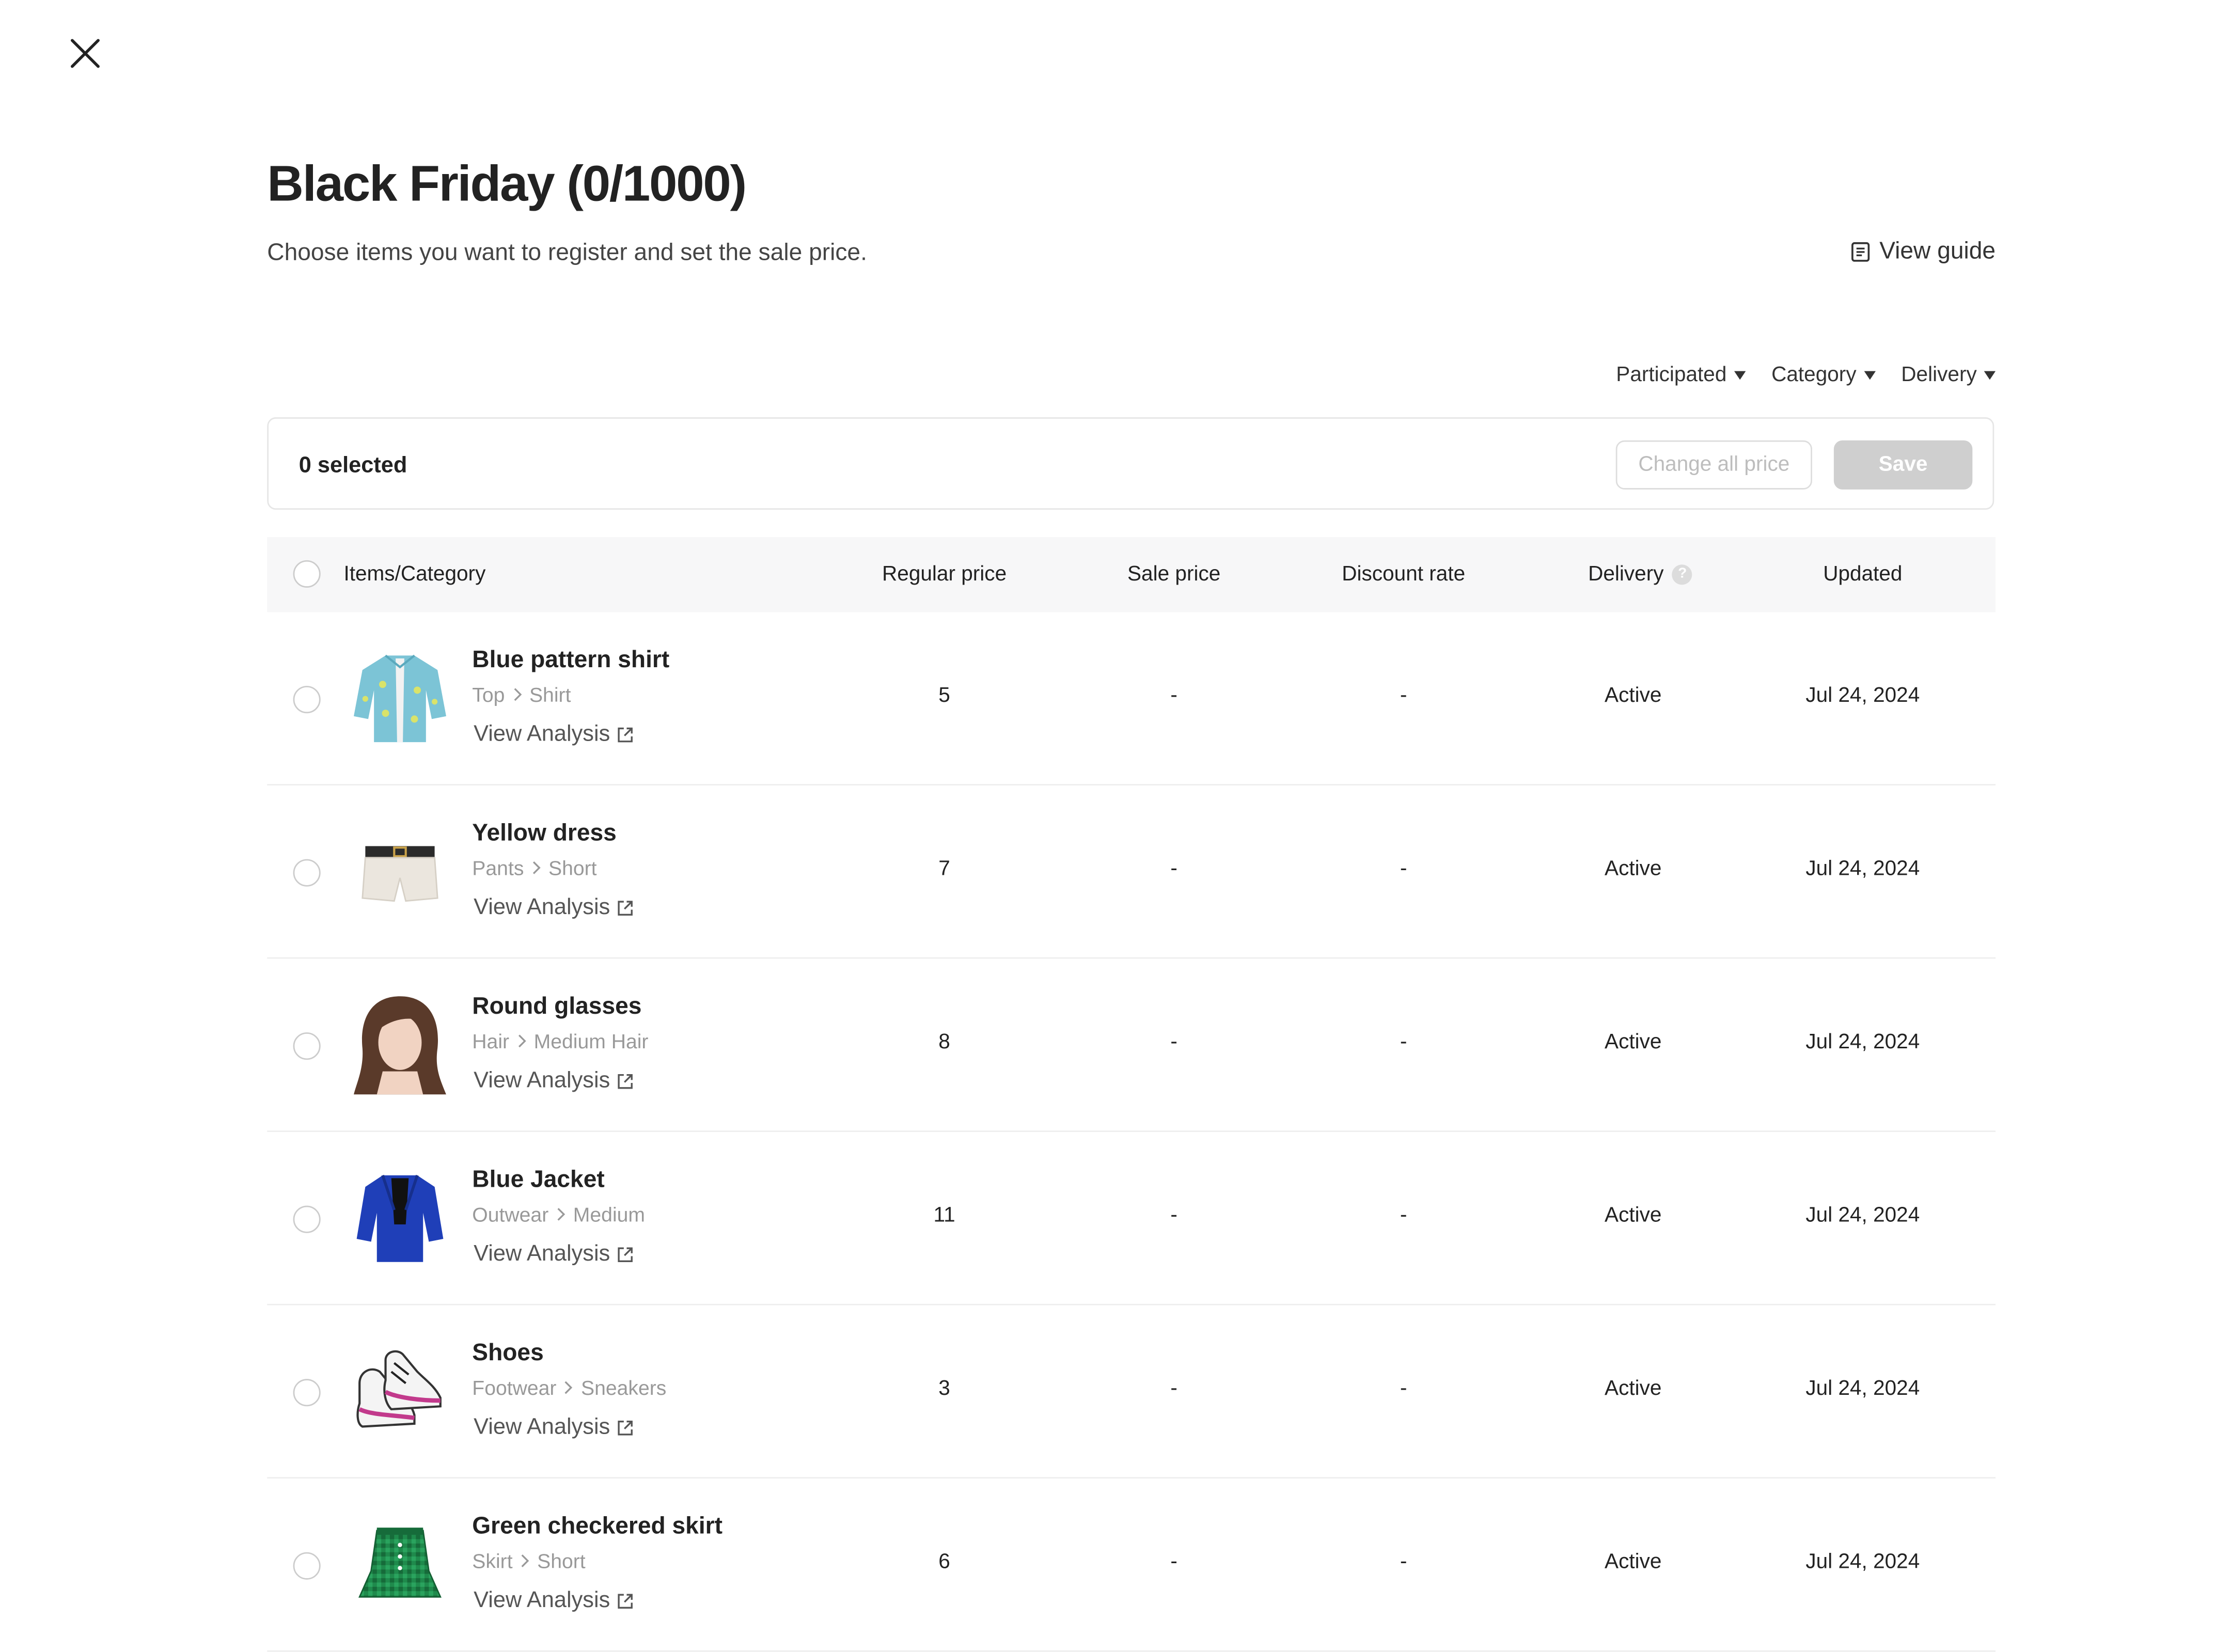 This screenshot has width=2231, height=1652. Describe the element at coordinates (944, 1562) in the screenshot. I see `regular-price-cell: 6` at that location.